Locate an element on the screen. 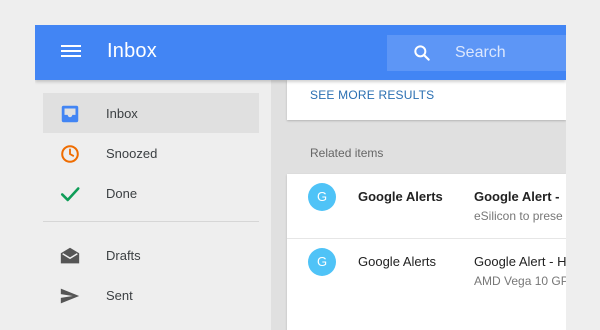 This screenshot has height=330, width=600. drafts-icon is located at coordinates (70, 255).